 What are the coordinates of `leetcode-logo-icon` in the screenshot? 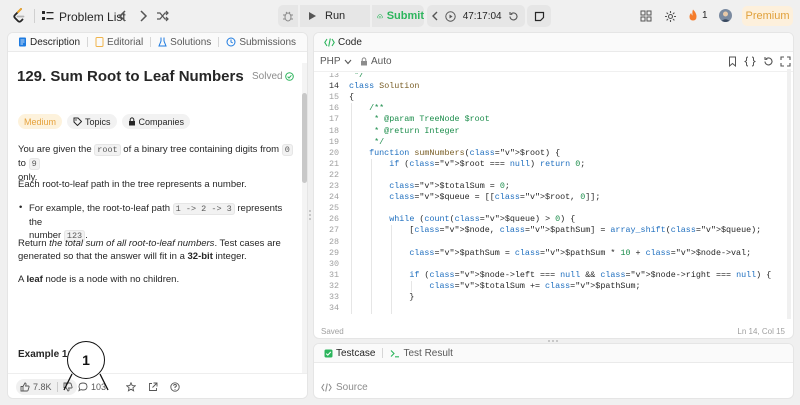 It's located at (19, 16).